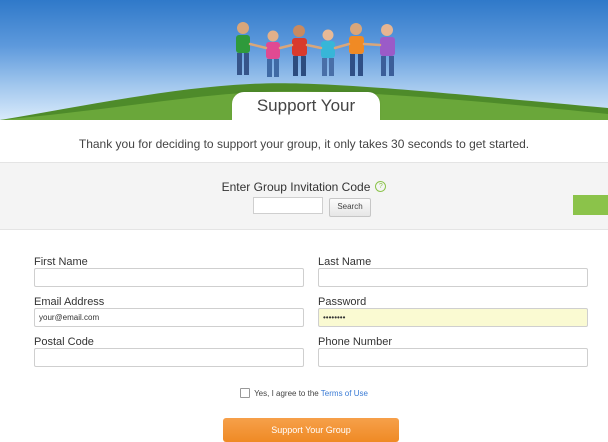 The image size is (608, 442). I want to click on first-name-label: First Name, so click(61, 262).